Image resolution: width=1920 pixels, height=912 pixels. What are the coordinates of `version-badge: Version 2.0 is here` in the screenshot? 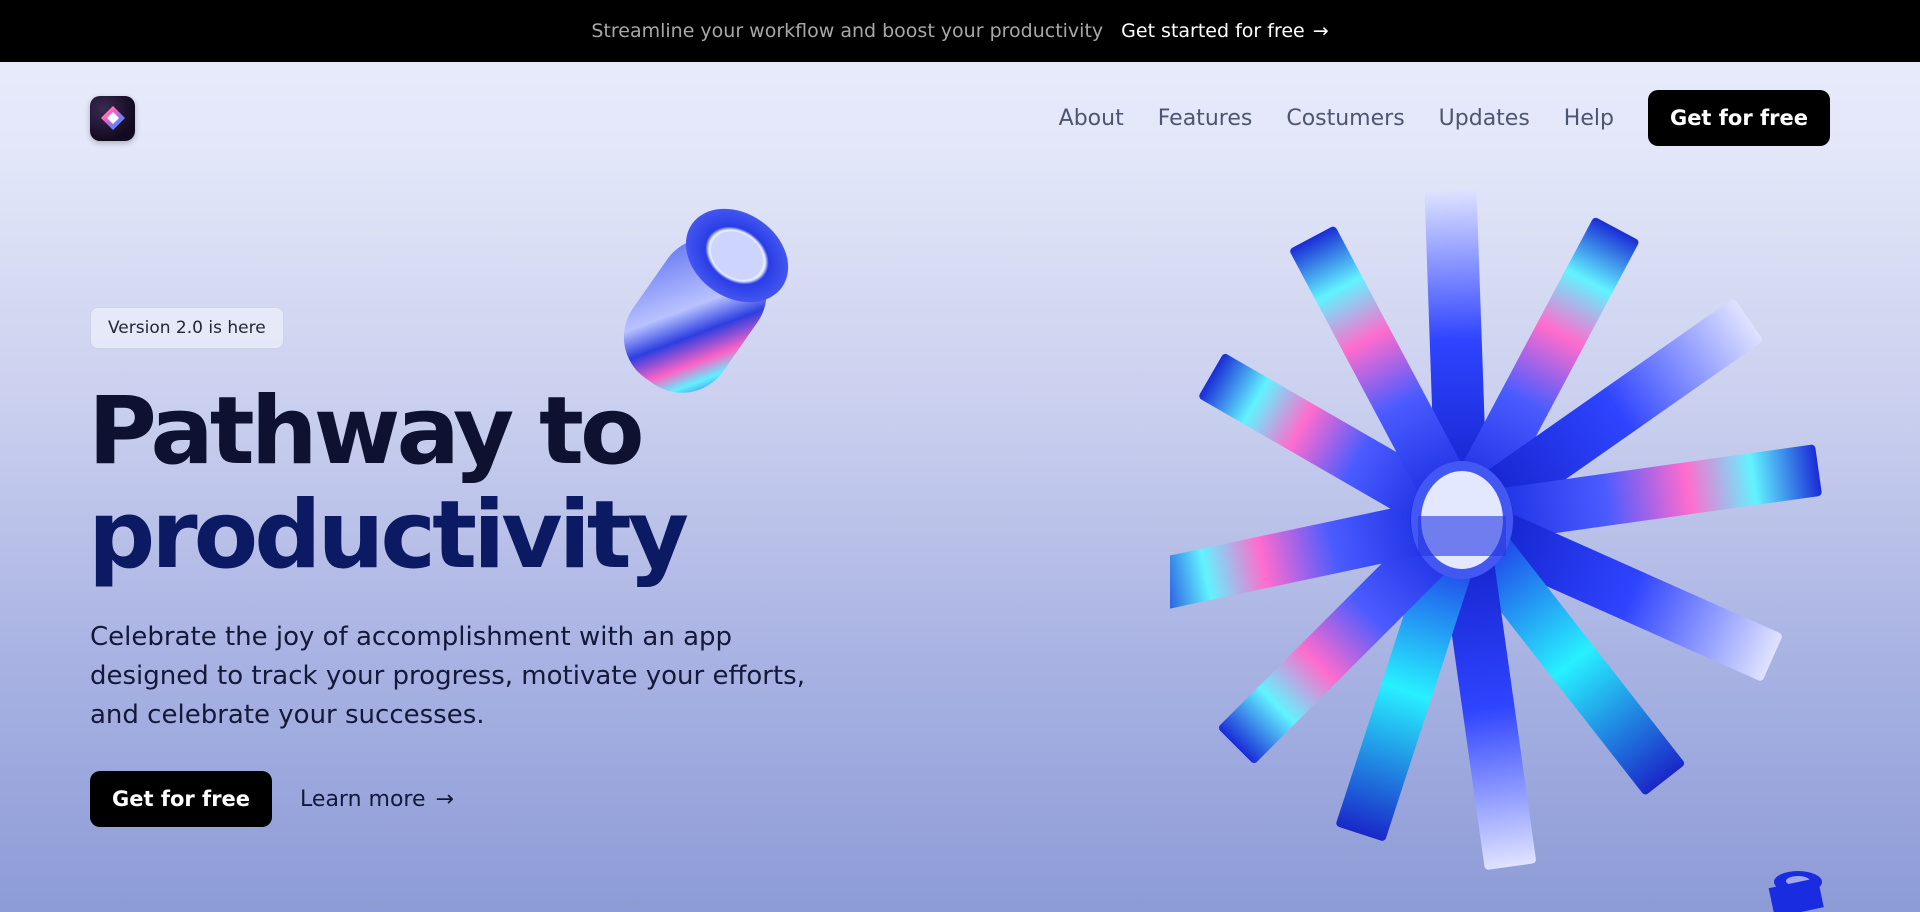 It's located at (187, 328).